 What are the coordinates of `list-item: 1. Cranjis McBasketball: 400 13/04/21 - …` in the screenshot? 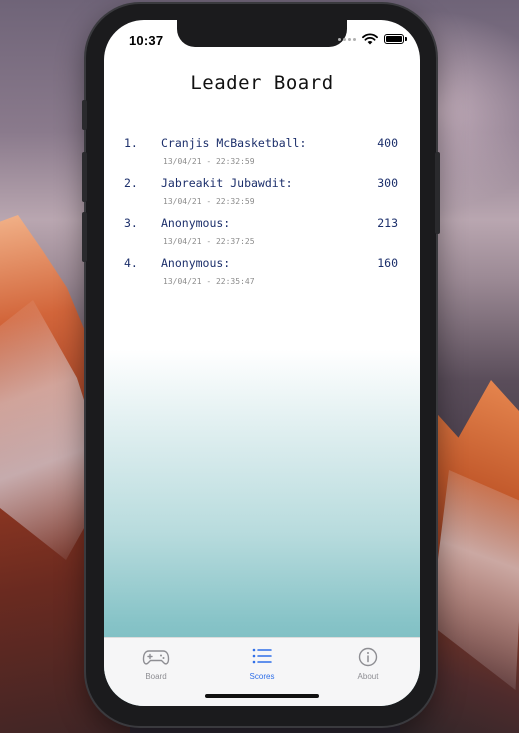 It's located at (262, 156).